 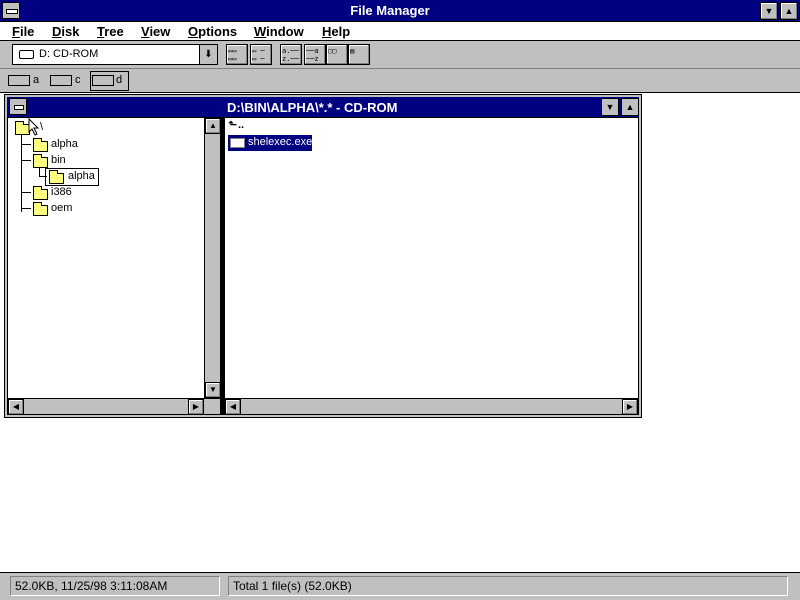 I want to click on menu-file: File, so click(x=23, y=31).